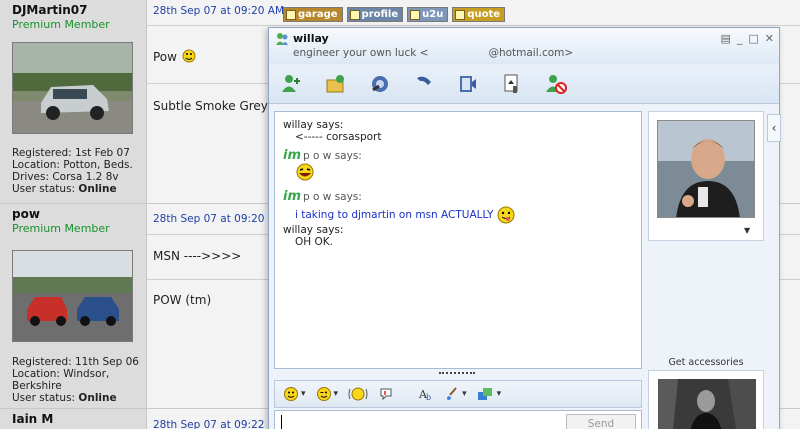 The width and height of the screenshot is (800, 429). Describe the element at coordinates (217, 106) in the screenshot. I see `post-text: Subtle Smoke Grey C` at that location.